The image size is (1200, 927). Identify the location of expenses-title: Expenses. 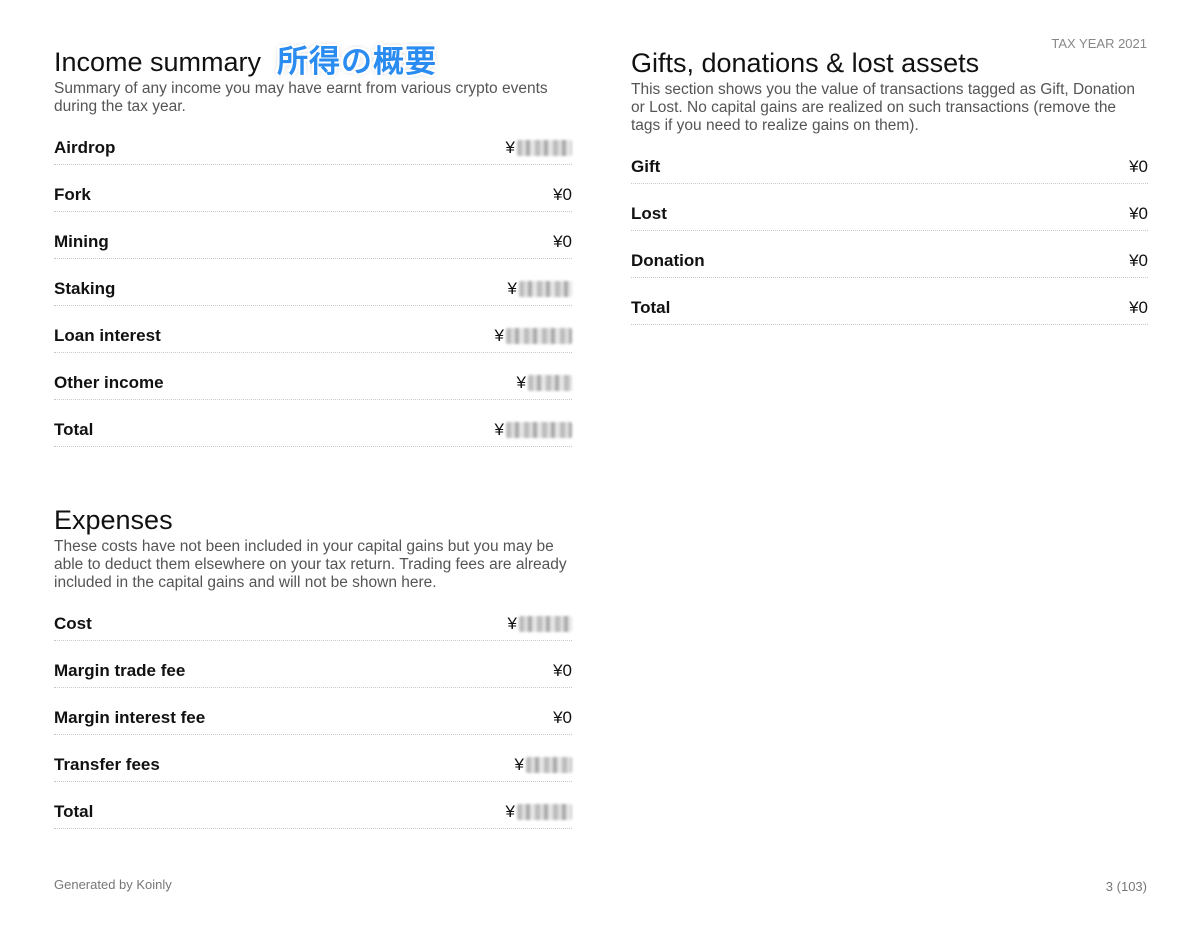
(113, 520).